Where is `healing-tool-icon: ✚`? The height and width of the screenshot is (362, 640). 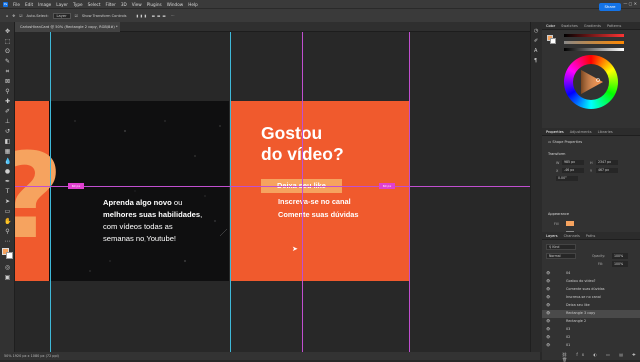 healing-tool-icon: ✚ is located at coordinates (7, 101).